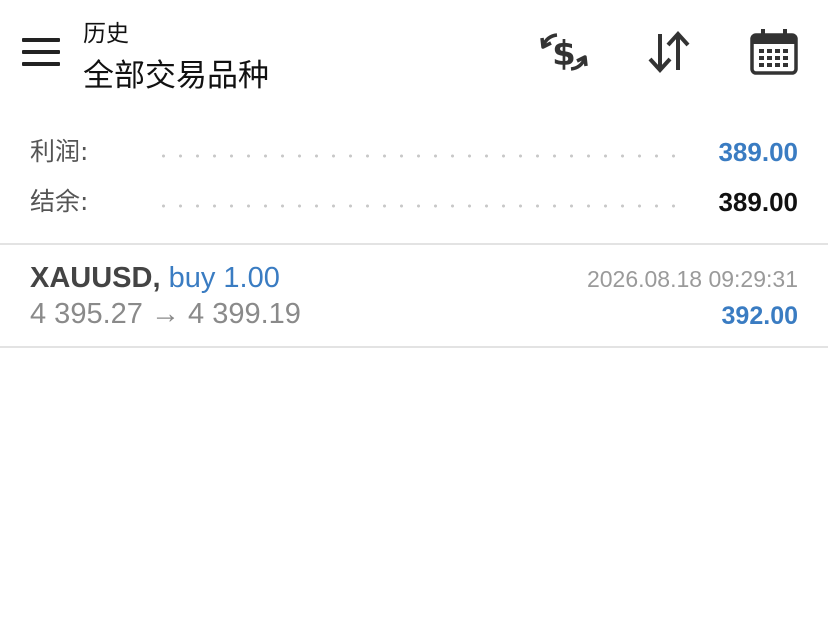 Image resolution: width=828 pixels, height=642 pixels. What do you see at coordinates (758, 202) in the screenshot?
I see `balance-value: 389.00` at bounding box center [758, 202].